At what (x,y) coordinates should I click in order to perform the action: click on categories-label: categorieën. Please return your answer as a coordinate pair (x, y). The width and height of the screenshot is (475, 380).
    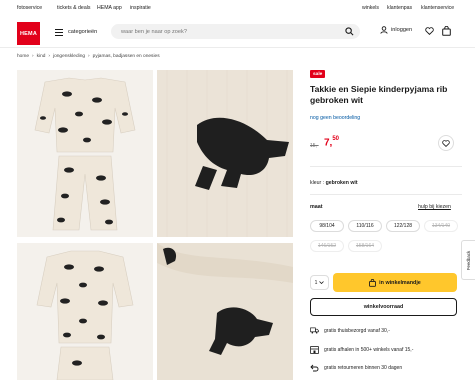
    Looking at the image, I should click on (83, 32).